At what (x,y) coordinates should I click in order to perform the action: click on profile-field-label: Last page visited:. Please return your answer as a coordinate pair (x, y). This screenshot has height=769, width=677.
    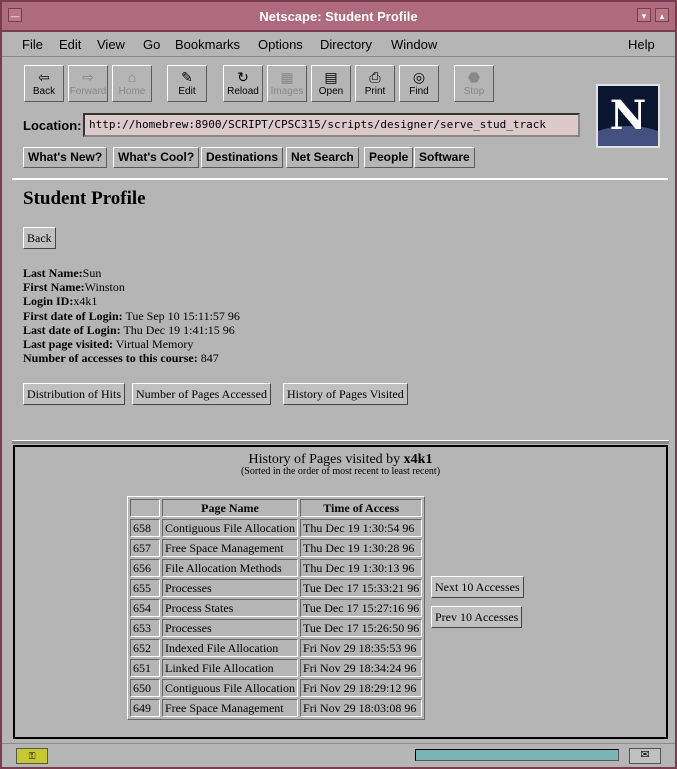
    Looking at the image, I should click on (68, 344).